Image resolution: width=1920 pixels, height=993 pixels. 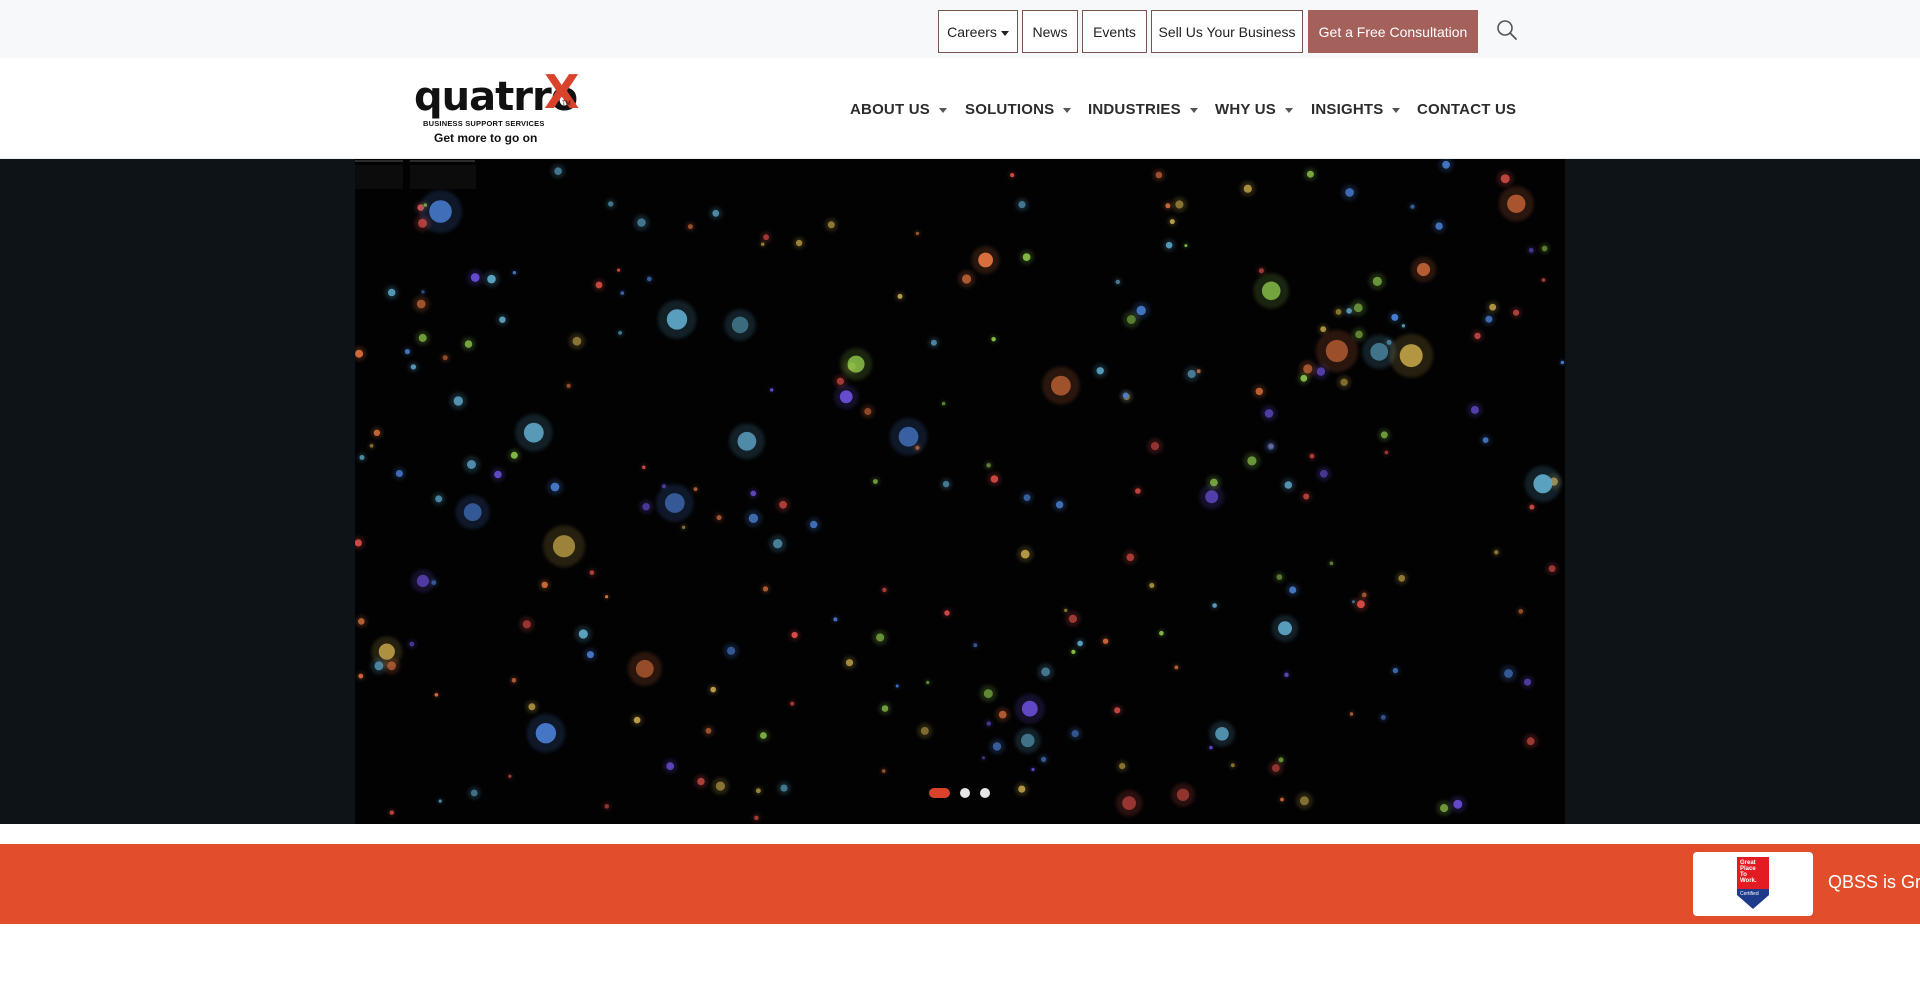 What do you see at coordinates (978, 31) in the screenshot?
I see `careers-button: Careers` at bounding box center [978, 31].